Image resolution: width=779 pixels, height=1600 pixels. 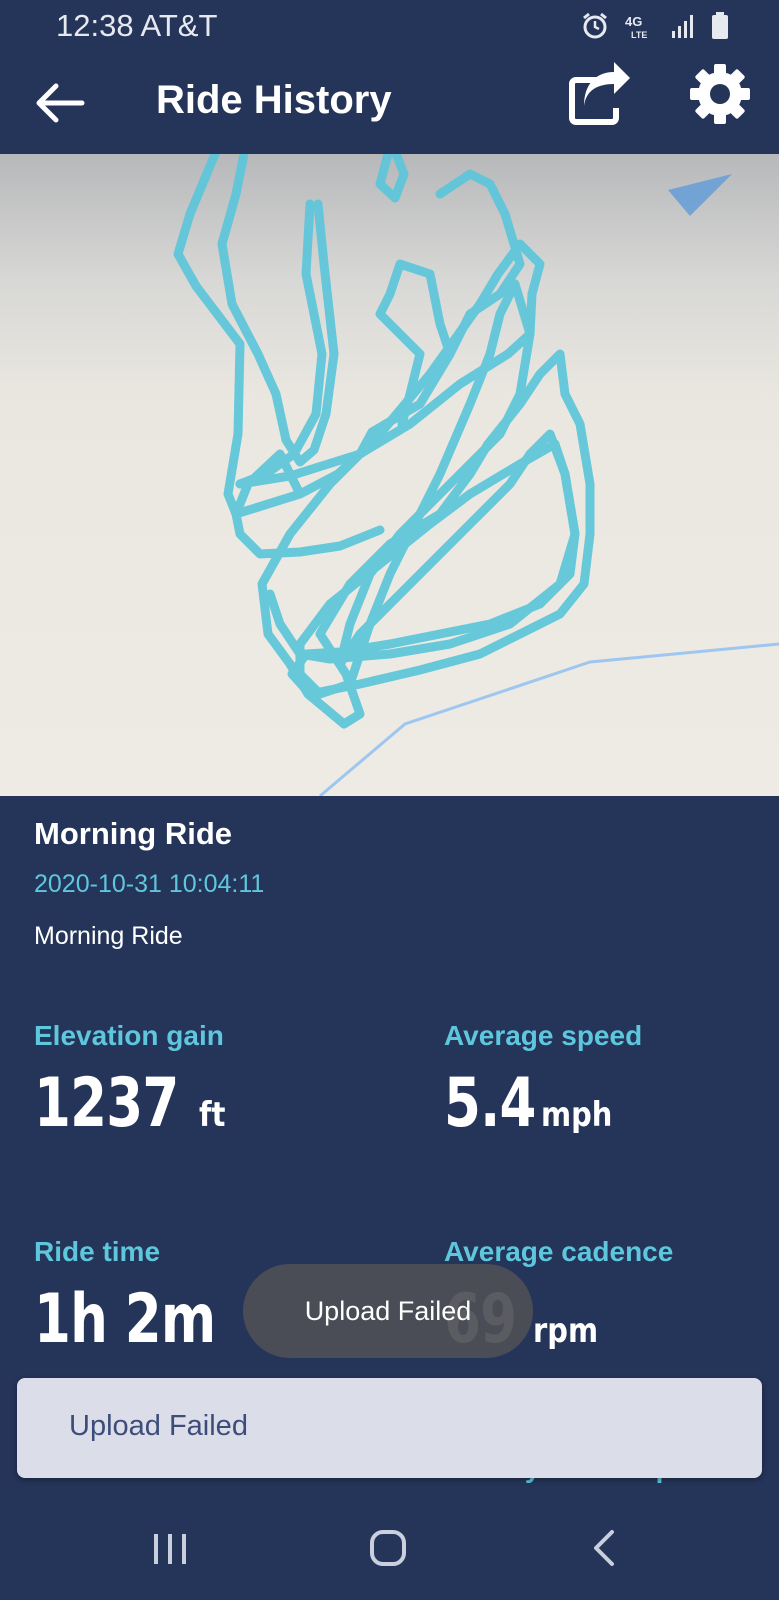 I want to click on upload-failed-toast: Upload Failed, so click(x=388, y=1311).